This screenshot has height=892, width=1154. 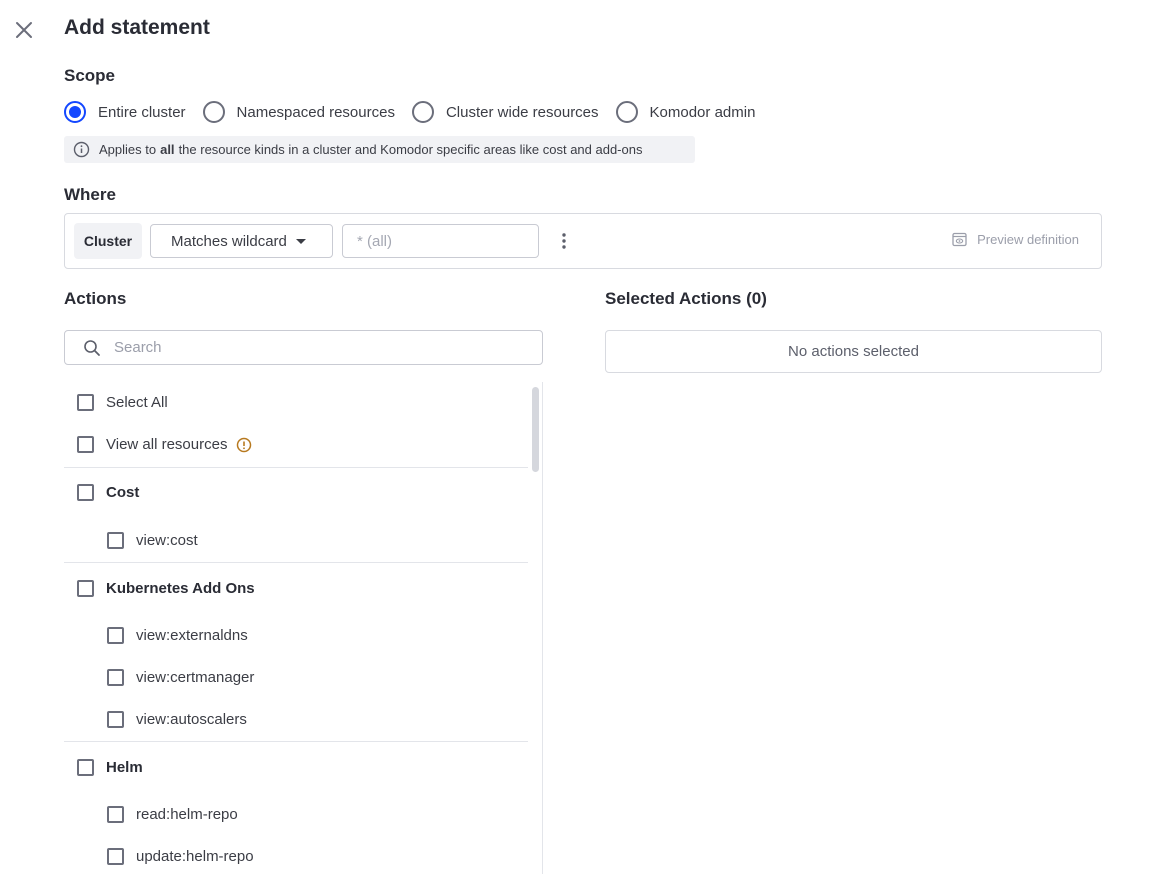 What do you see at coordinates (686, 298) in the screenshot?
I see `selected-actions-title: Selected Actions (0)` at bounding box center [686, 298].